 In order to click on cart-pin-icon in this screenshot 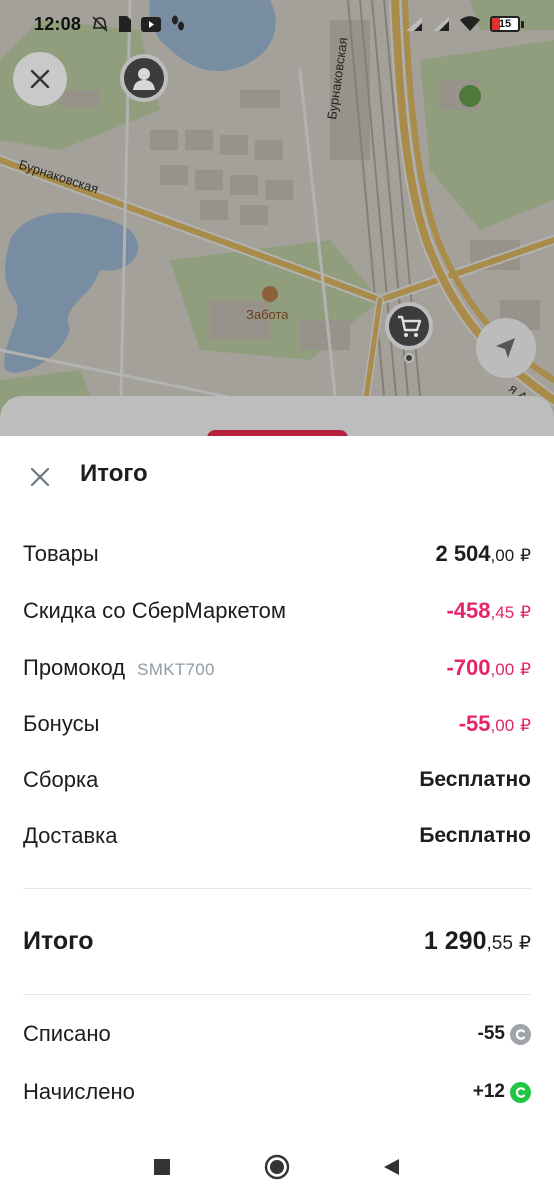, I will do `click(410, 326)`.